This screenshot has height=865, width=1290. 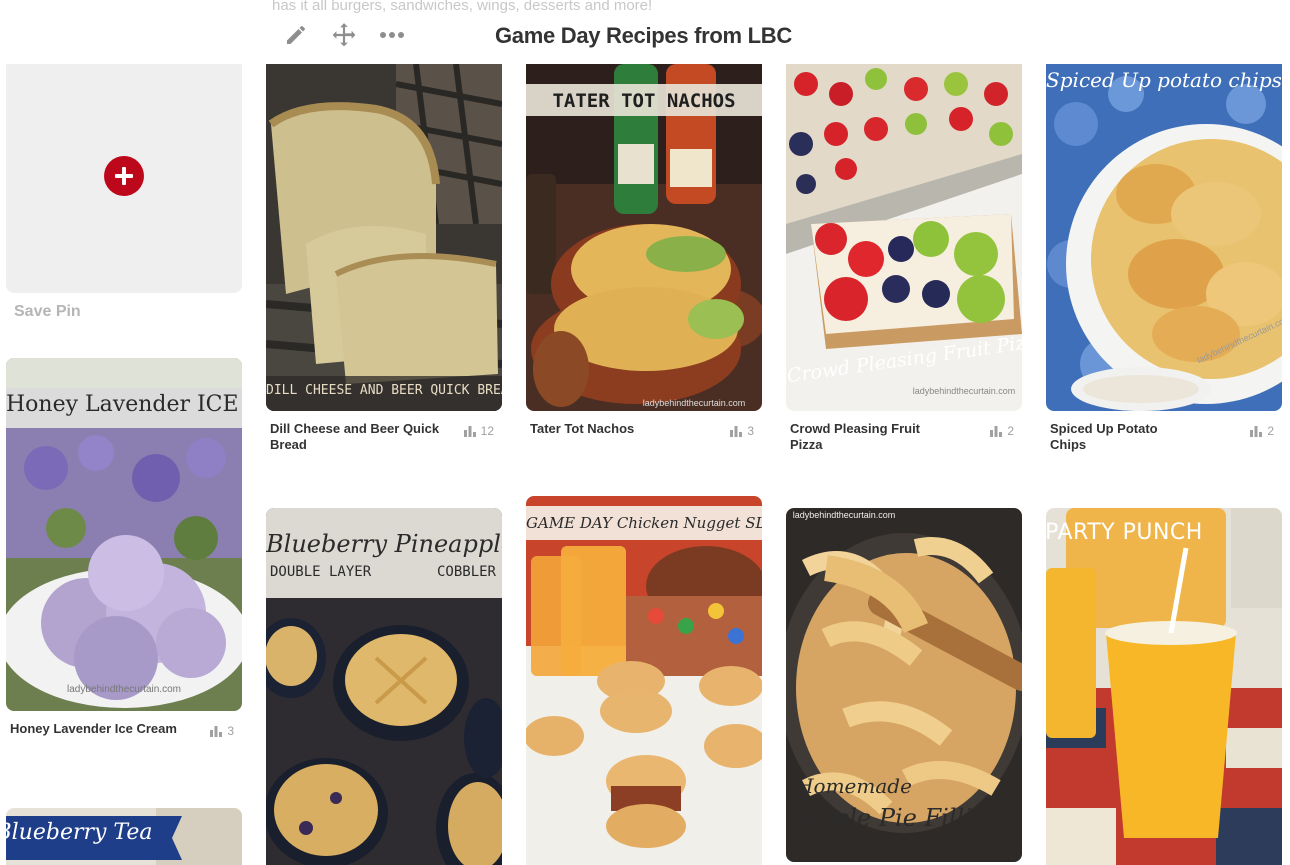 What do you see at coordinates (47, 311) in the screenshot?
I see `save-pin-label: Save Pin` at bounding box center [47, 311].